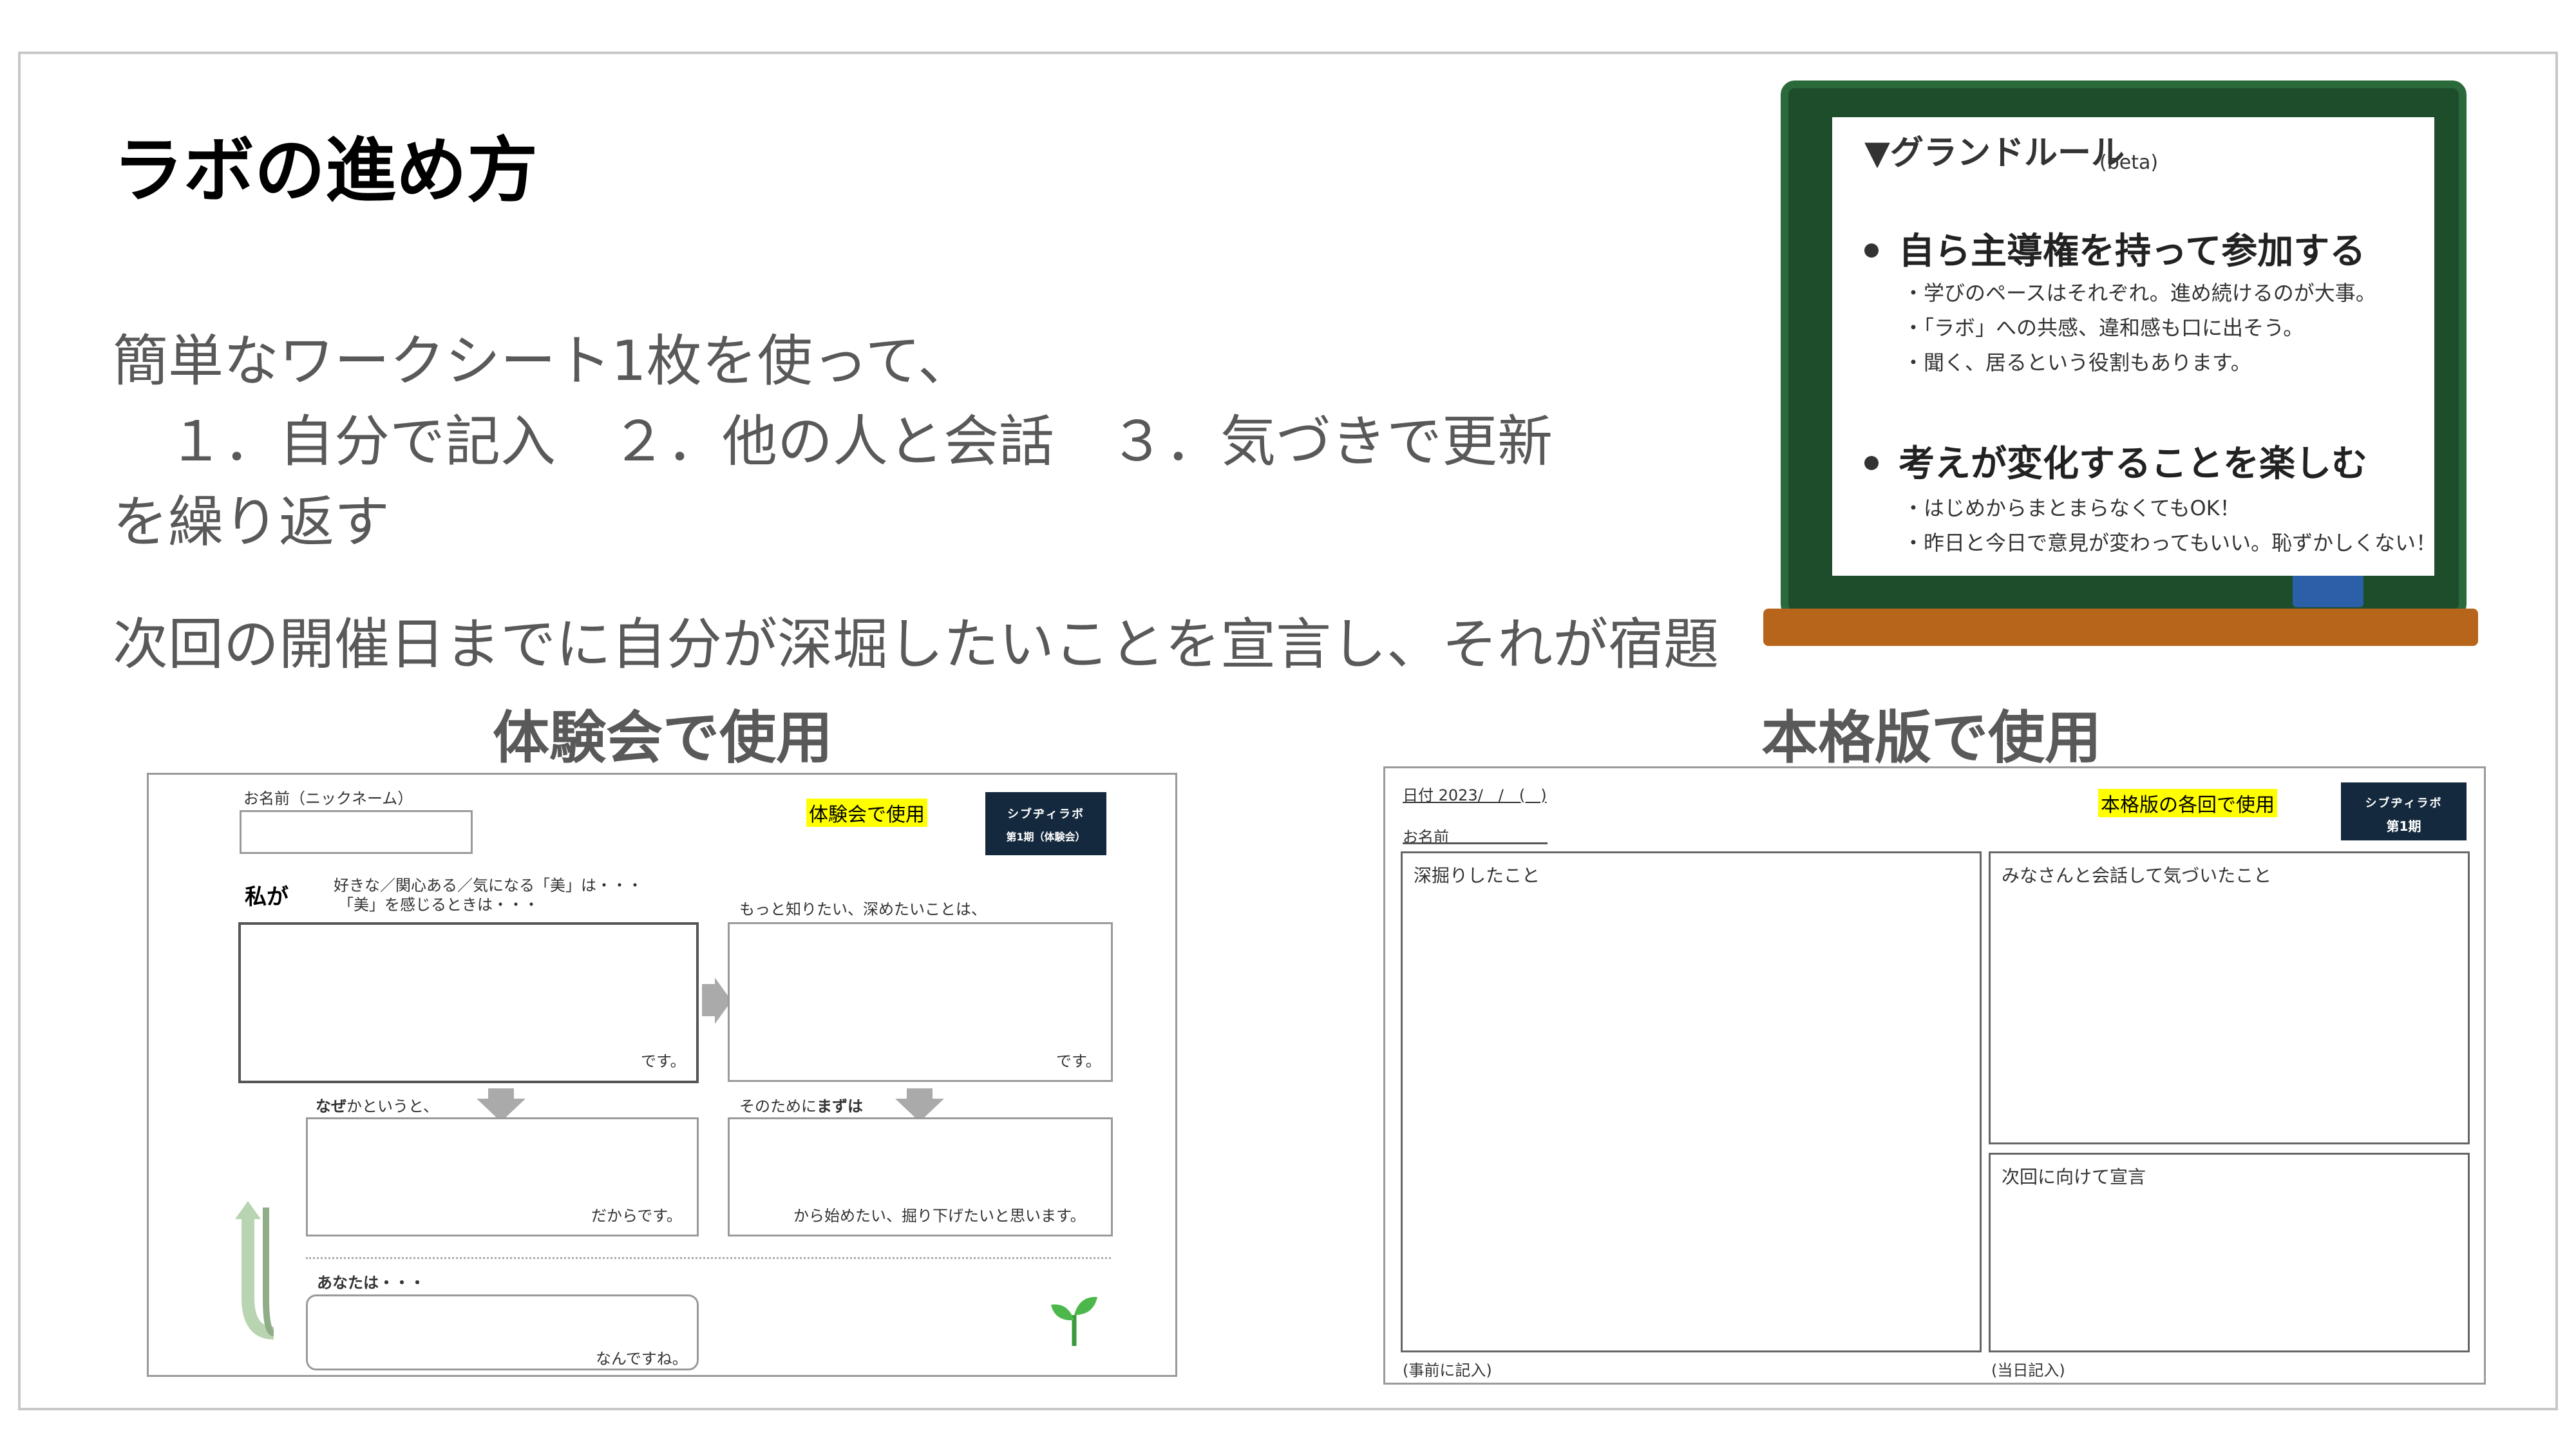  Describe the element at coordinates (1045, 823) in the screenshot. I see `trial-logo: シブヂィラボ 第1期（体験会）` at that location.